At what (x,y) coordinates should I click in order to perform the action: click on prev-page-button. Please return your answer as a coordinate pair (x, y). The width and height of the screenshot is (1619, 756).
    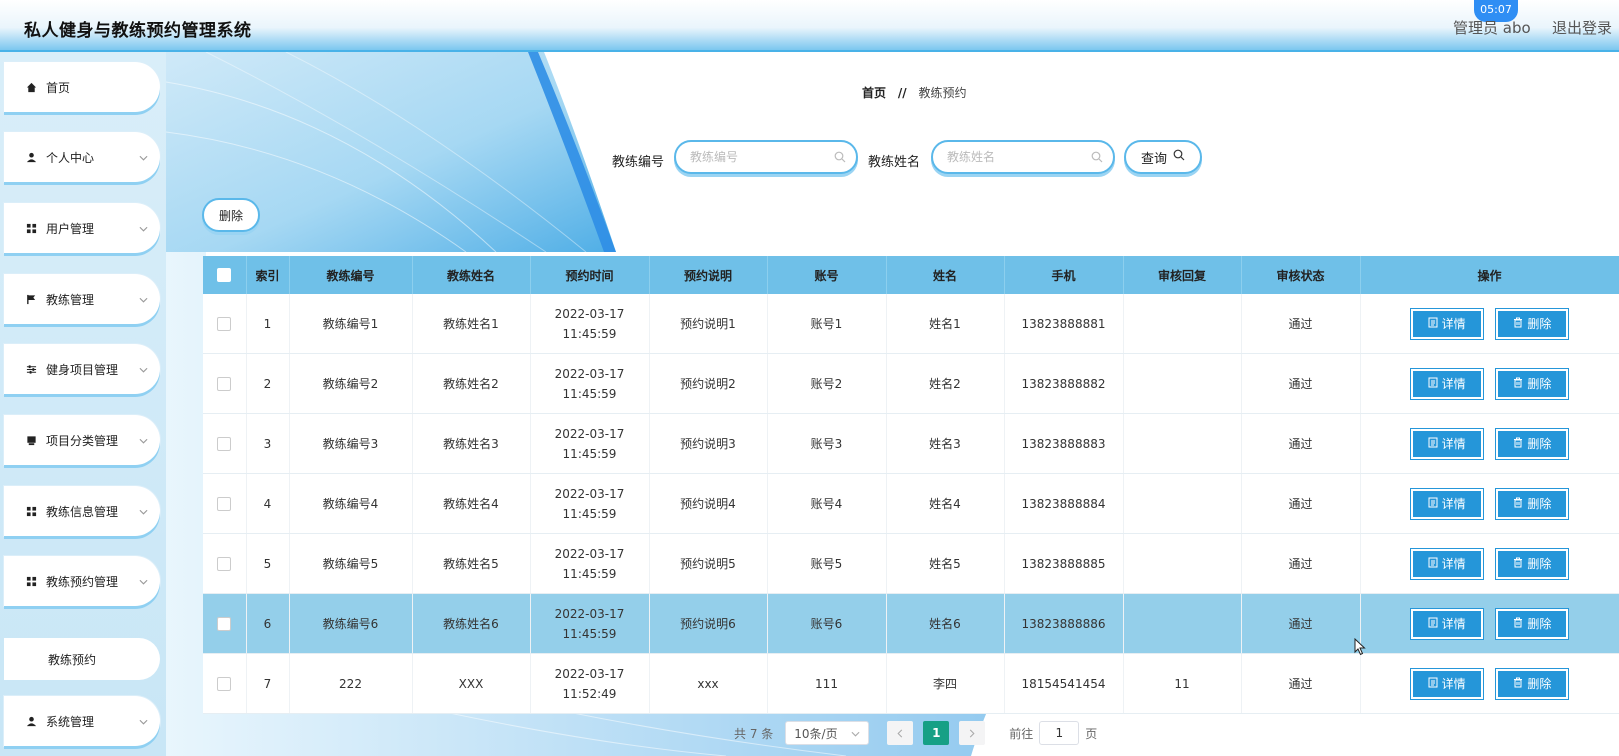
    Looking at the image, I should click on (900, 733).